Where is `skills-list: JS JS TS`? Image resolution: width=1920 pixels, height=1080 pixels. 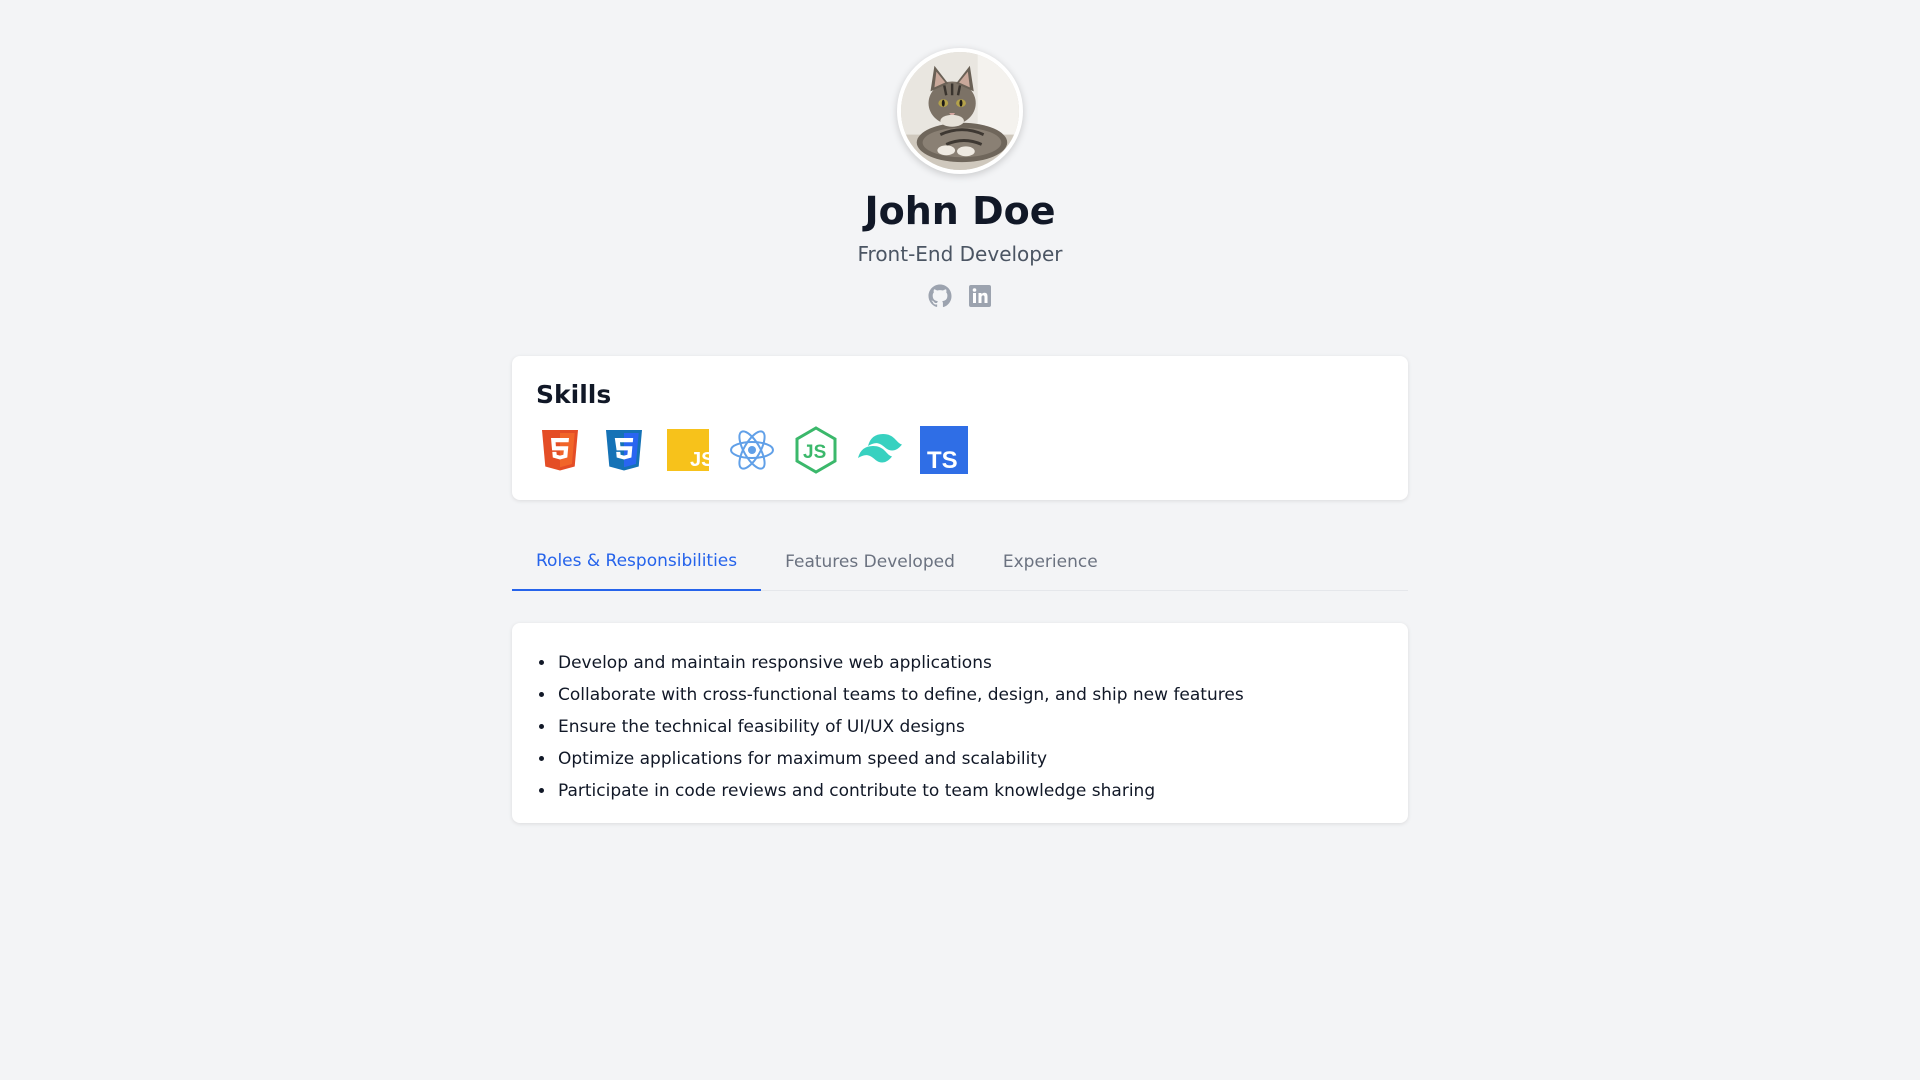
skills-list: JS JS TS is located at coordinates (960, 450).